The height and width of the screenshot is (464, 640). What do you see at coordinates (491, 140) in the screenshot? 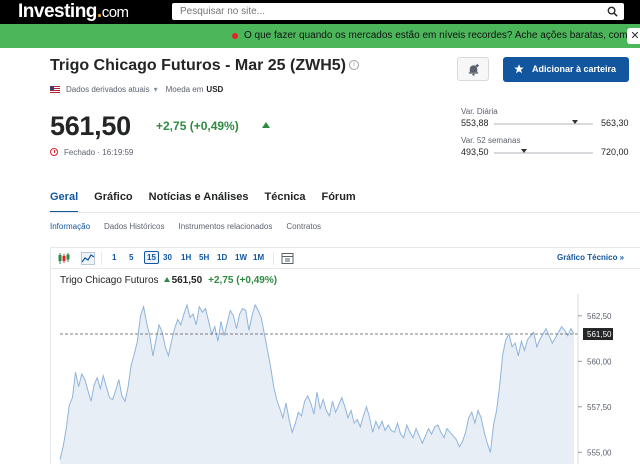
I see `week52-range-label: Var. 52 semanas` at bounding box center [491, 140].